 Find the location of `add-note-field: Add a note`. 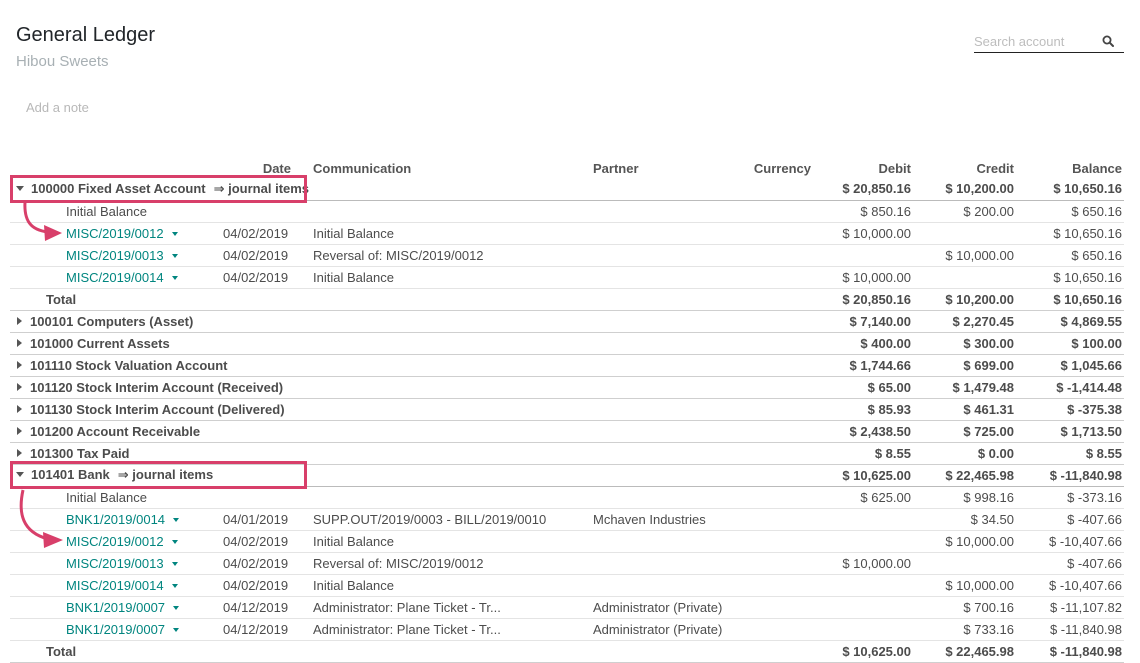

add-note-field: Add a note is located at coordinates (57, 107).